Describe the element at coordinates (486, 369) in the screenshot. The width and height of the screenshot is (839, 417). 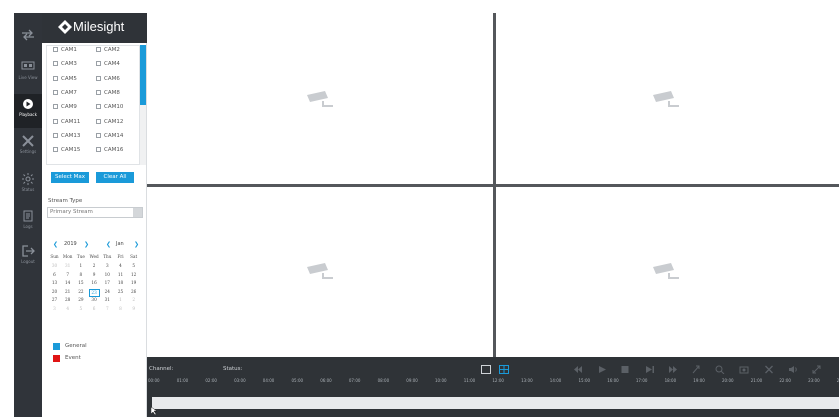
I see `single-layout-icon` at that location.